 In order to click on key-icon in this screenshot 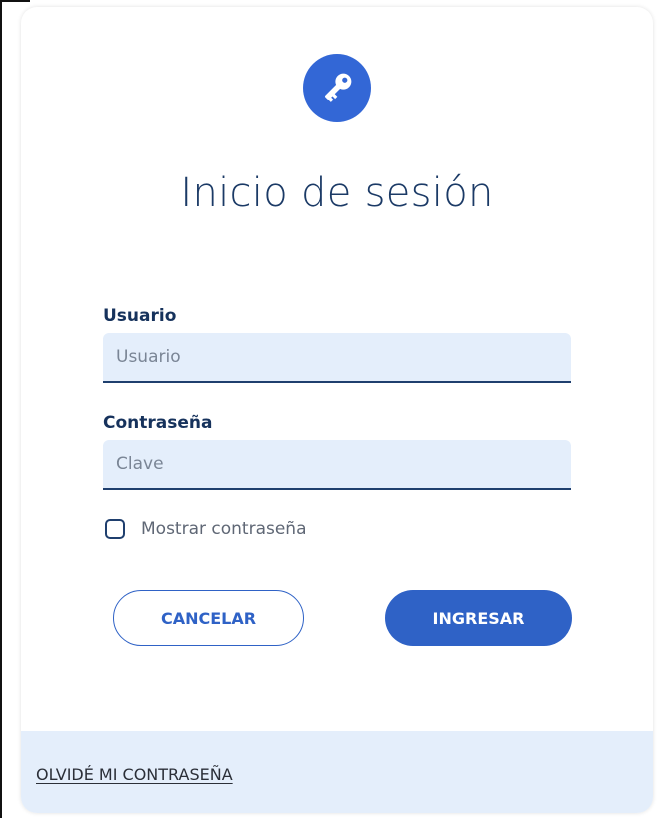, I will do `click(338, 87)`.